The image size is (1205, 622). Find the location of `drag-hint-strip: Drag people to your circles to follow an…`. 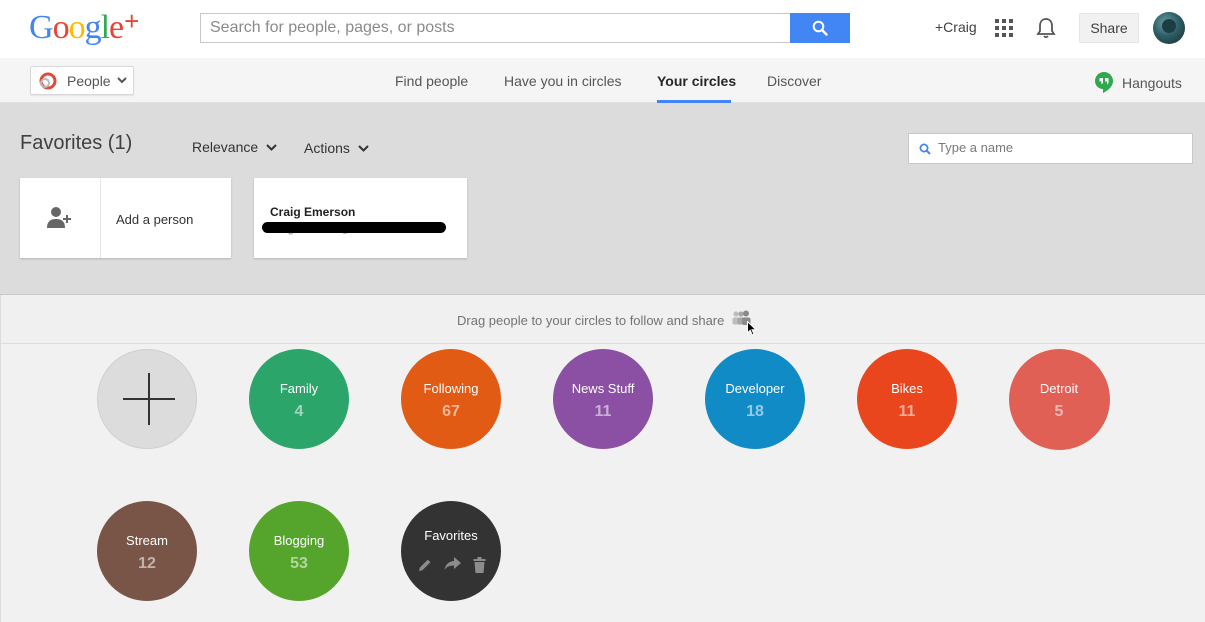

drag-hint-strip: Drag people to your circles to follow an… is located at coordinates (602, 319).